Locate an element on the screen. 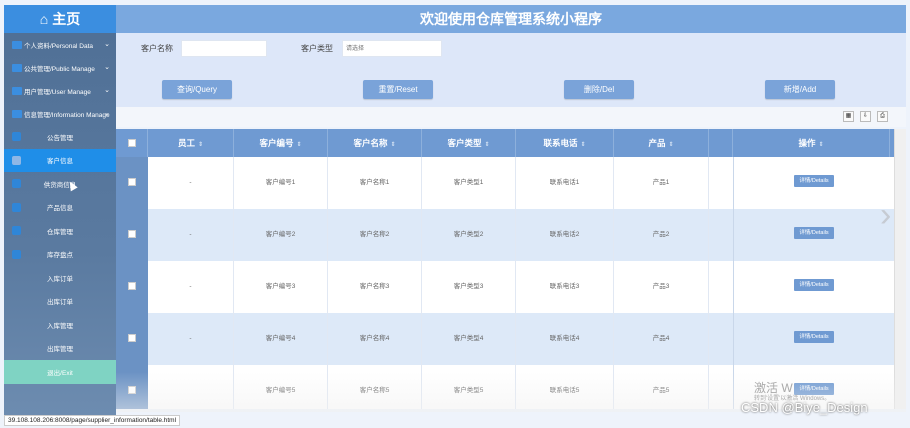 Image resolution: width=910 pixels, height=428 pixels. customer-type-label: 客户类型 is located at coordinates (317, 48).